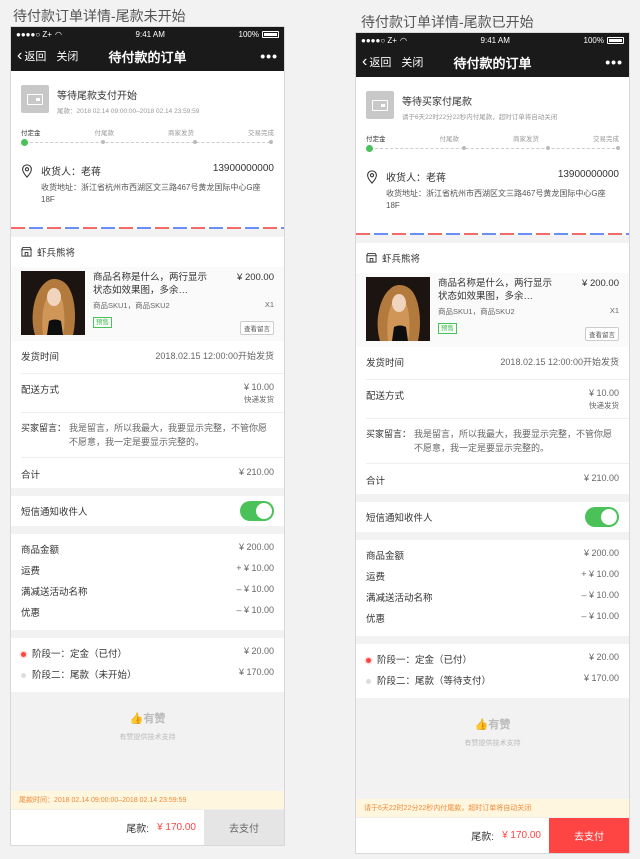  What do you see at coordinates (589, 835) in the screenshot?
I see `pay-button: 去支付` at bounding box center [589, 835].